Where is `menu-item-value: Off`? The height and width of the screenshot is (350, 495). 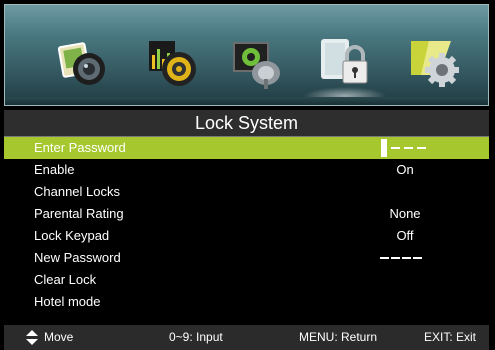
menu-item-value: Off is located at coordinates (405, 235).